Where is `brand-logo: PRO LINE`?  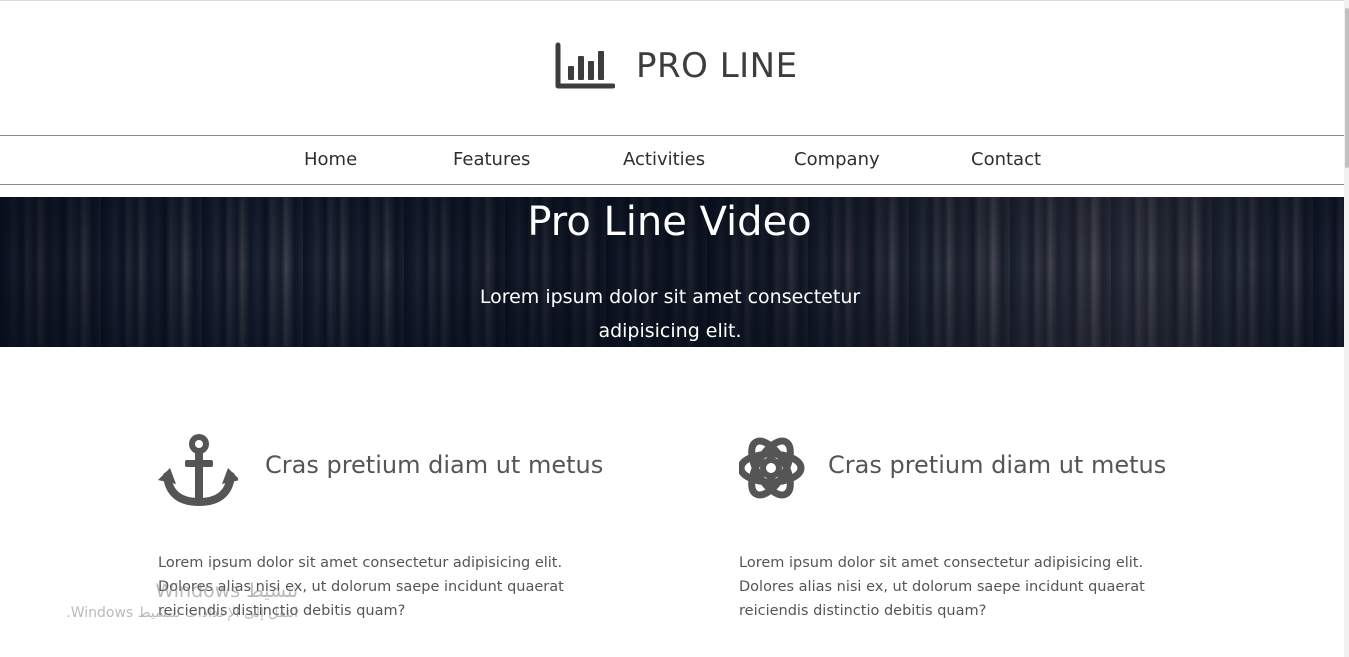
brand-logo: PRO LINE is located at coordinates (676, 66).